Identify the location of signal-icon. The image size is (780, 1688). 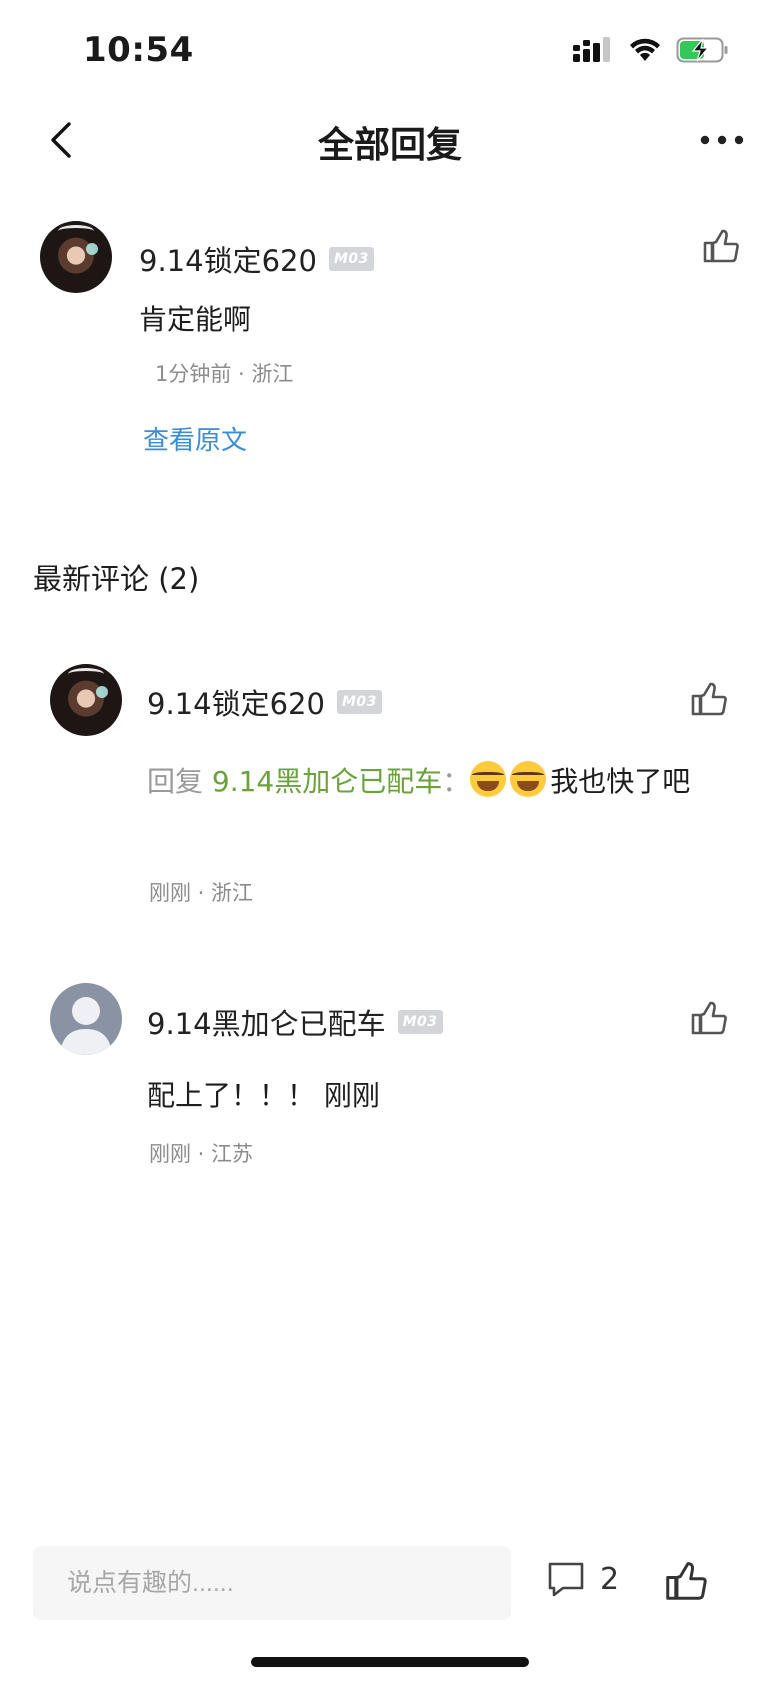
(591, 49).